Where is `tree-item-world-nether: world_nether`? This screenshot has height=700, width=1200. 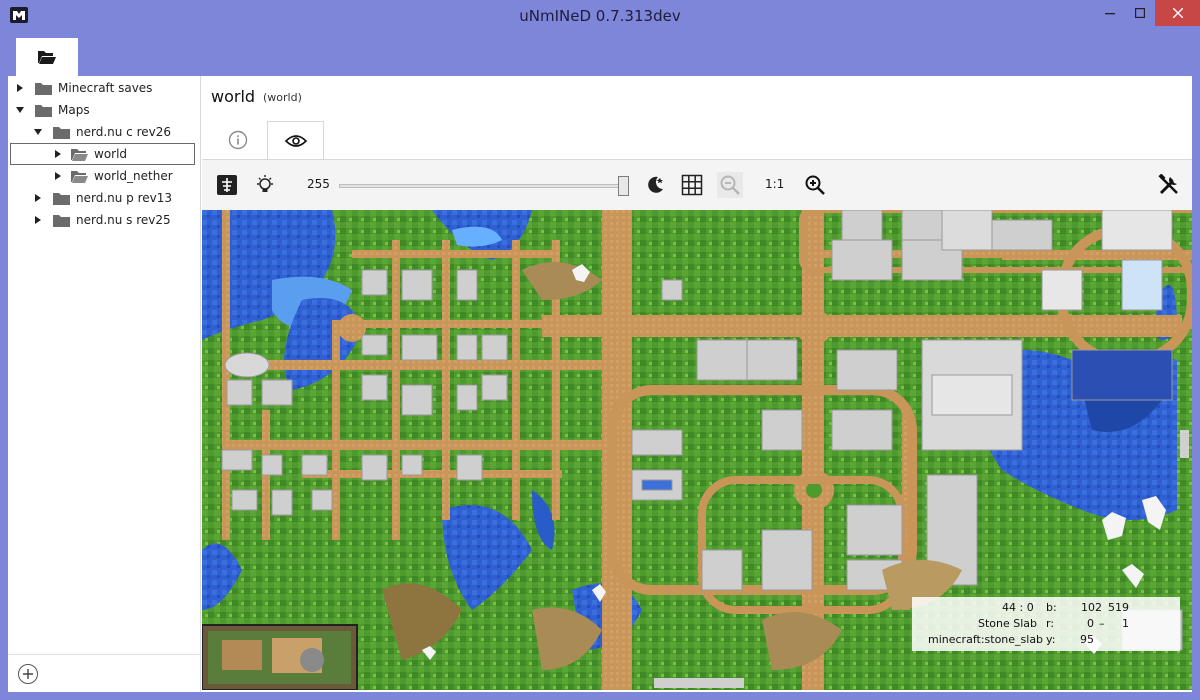
tree-item-world-nether: world_nether is located at coordinates (103, 176).